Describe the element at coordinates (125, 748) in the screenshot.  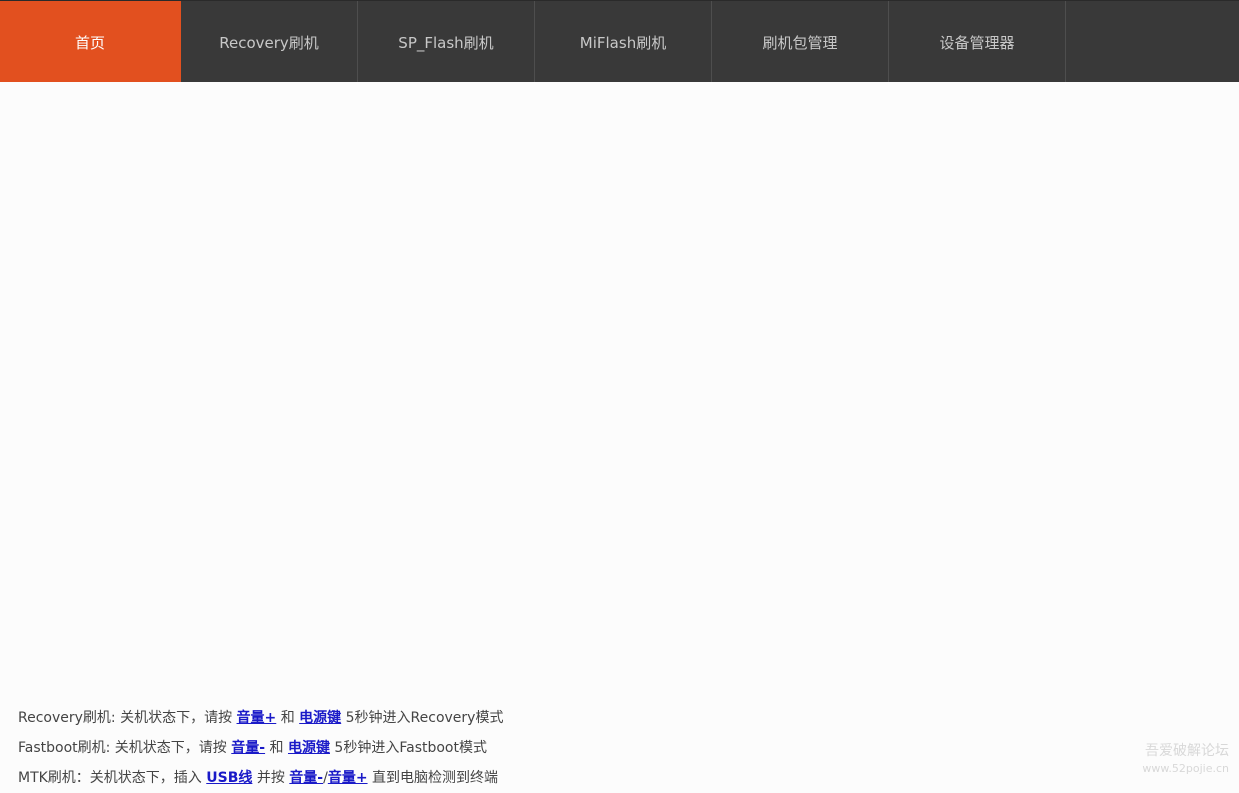
I see `fastboot-instruction-prefix: Fastboot刷机: 关机状态下，请按` at that location.